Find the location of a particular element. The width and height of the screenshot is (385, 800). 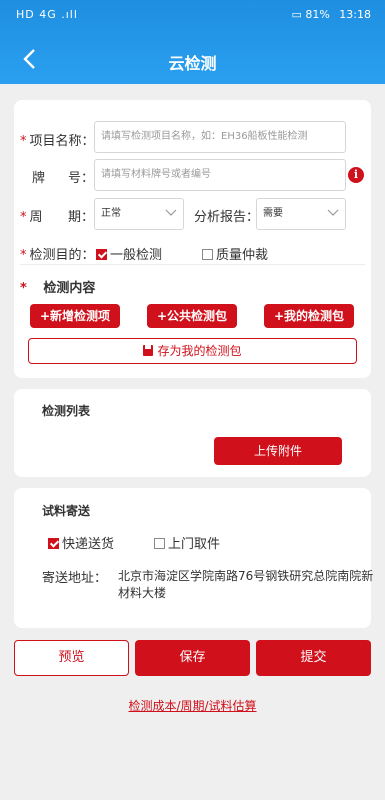

purpose-label: * 检测目的： is located at coordinates (57, 255).